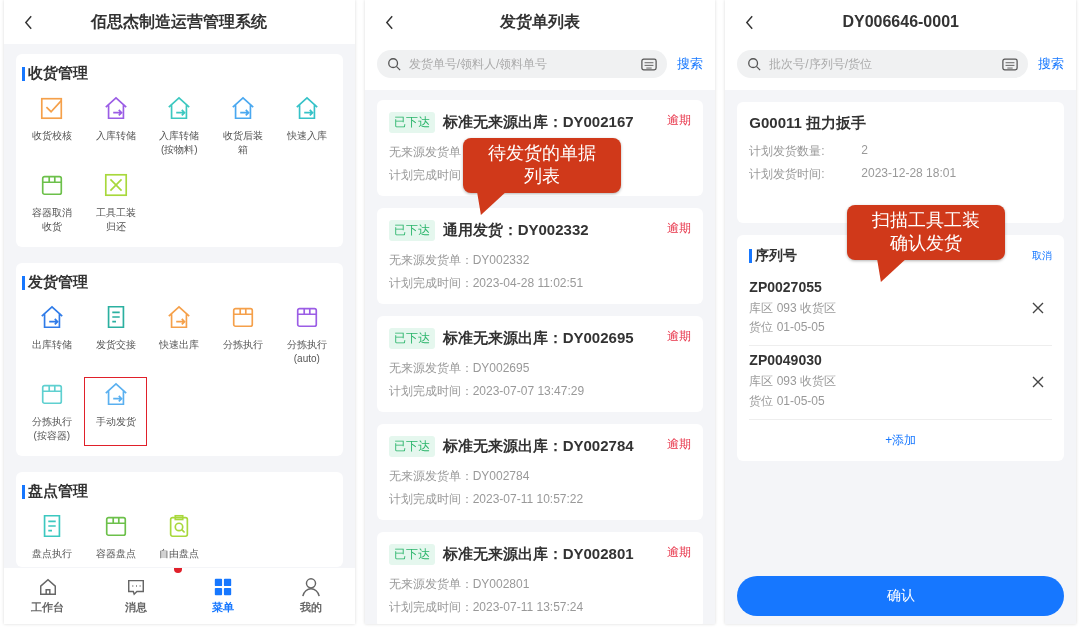 This screenshot has height=633, width=1080. What do you see at coordinates (486, 500) in the screenshot?
I see `plan-time-text: 计划完成时间：2023-07-11 10:57:22` at bounding box center [486, 500].